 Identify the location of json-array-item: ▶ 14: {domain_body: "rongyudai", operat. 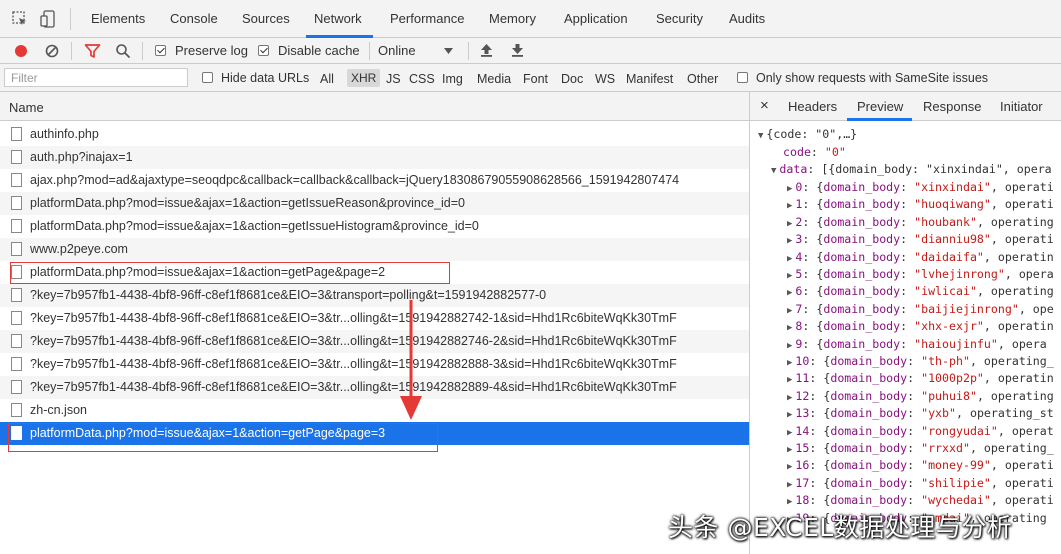
(920, 431).